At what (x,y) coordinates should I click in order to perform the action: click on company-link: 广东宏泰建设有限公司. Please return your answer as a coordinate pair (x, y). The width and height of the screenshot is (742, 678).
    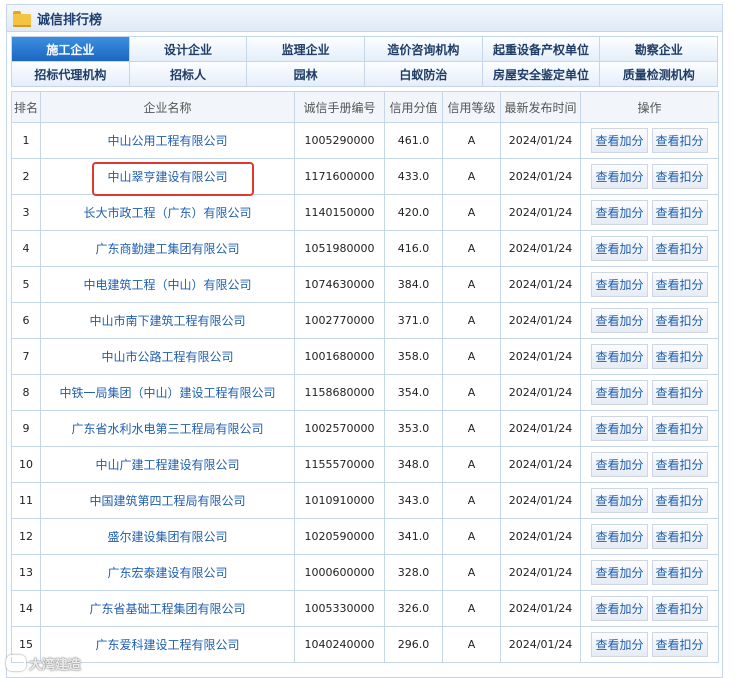
    Looking at the image, I should click on (167, 573).